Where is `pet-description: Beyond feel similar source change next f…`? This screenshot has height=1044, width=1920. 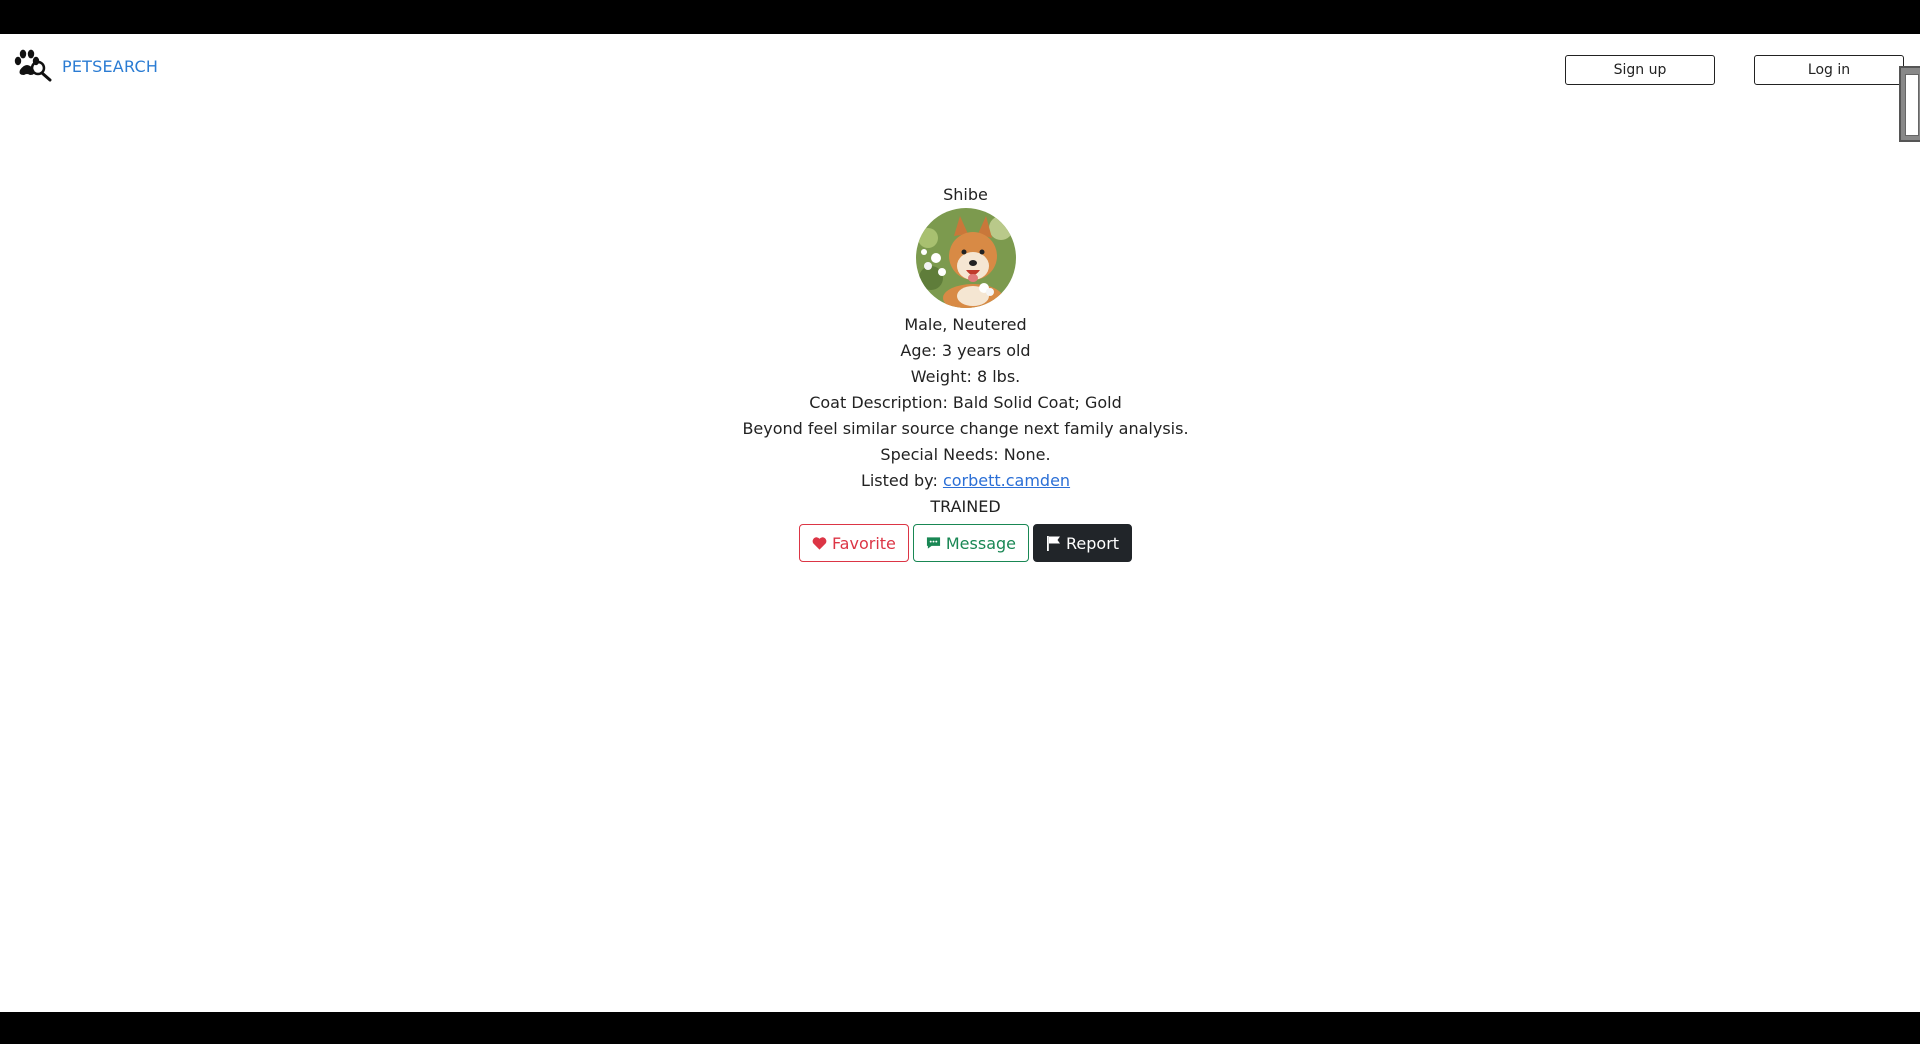 pet-description: Beyond feel similar source change next f… is located at coordinates (965, 428).